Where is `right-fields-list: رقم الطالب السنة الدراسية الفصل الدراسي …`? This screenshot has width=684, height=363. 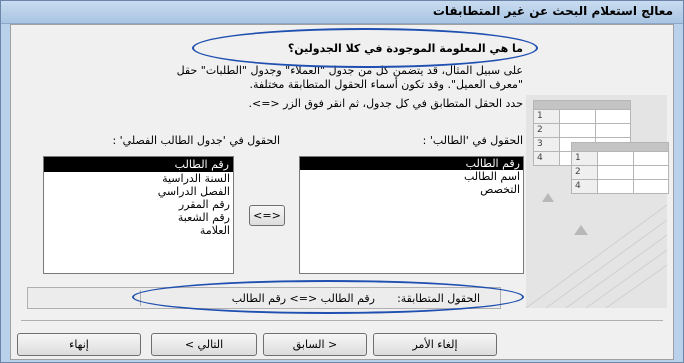 right-fields-list: رقم الطالب السنة الدراسية الفصل الدراسي … is located at coordinates (138, 215).